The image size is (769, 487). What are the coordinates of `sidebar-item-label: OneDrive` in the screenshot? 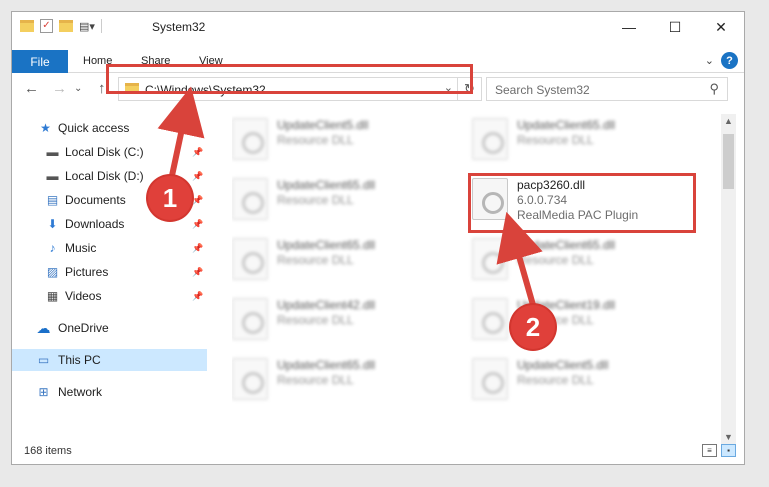 It's located at (83, 328).